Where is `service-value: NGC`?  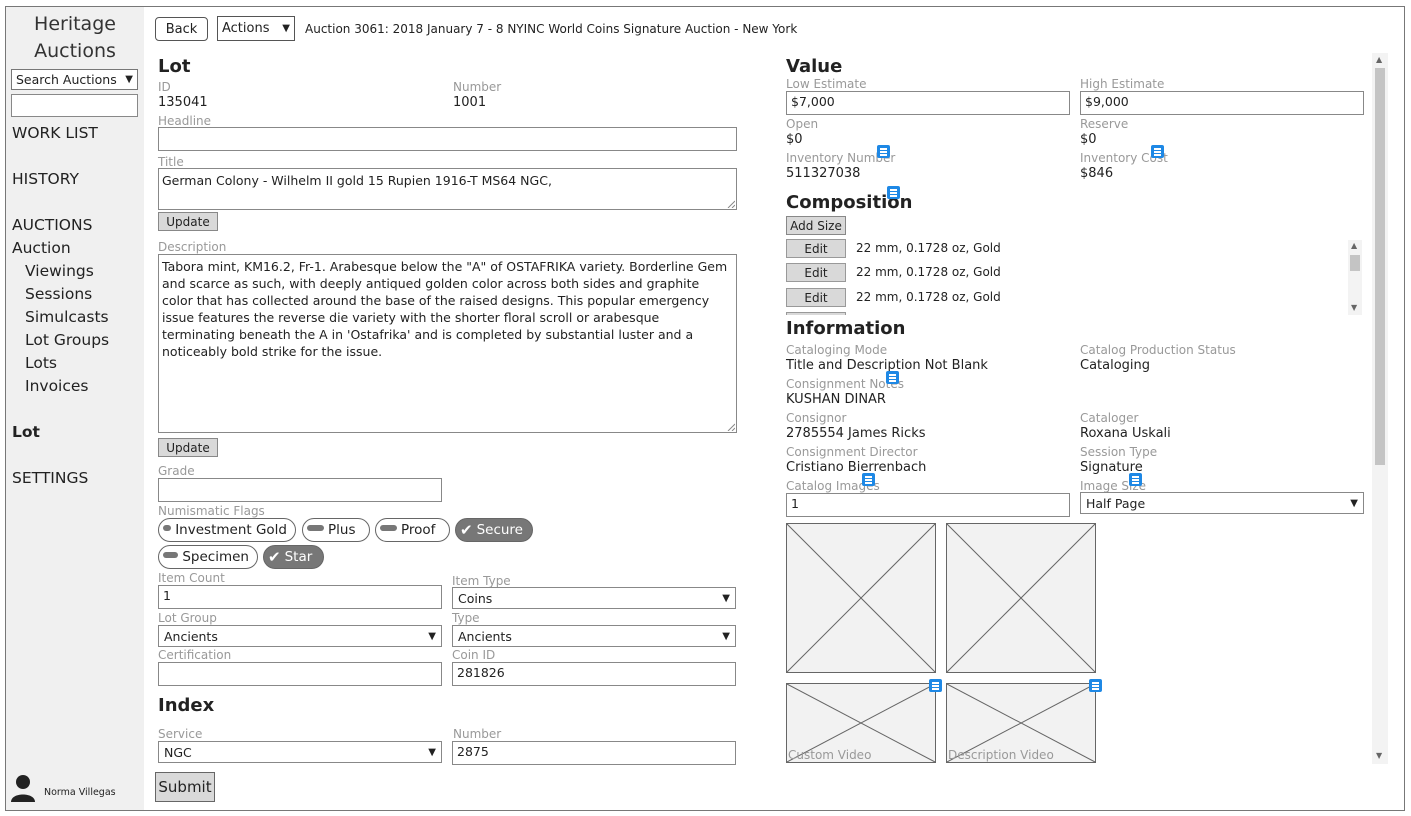 service-value: NGC is located at coordinates (178, 752).